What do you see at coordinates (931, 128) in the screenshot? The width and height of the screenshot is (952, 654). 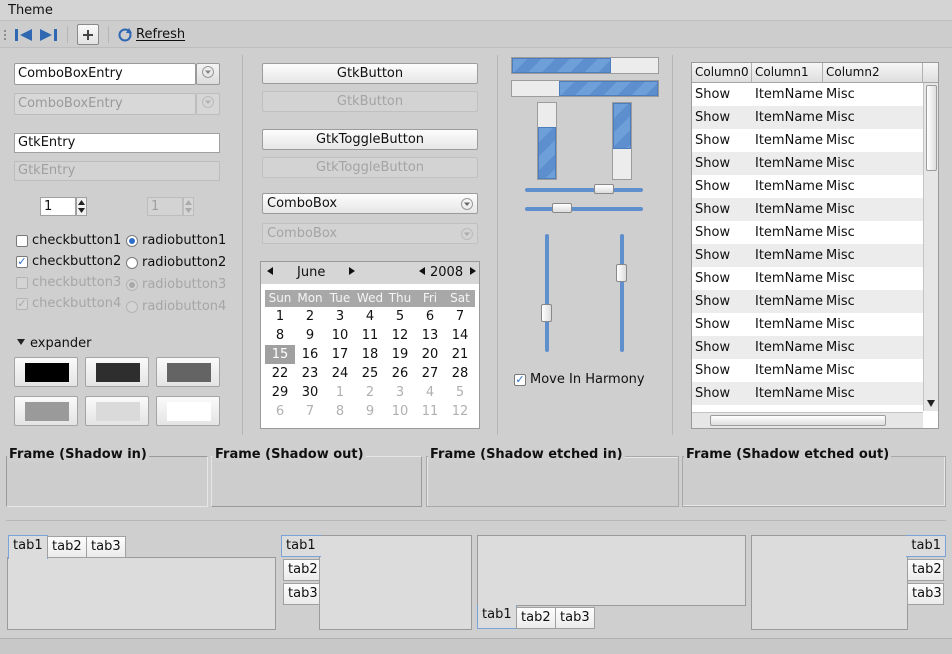 I see `tree-vscroll-thumb` at bounding box center [931, 128].